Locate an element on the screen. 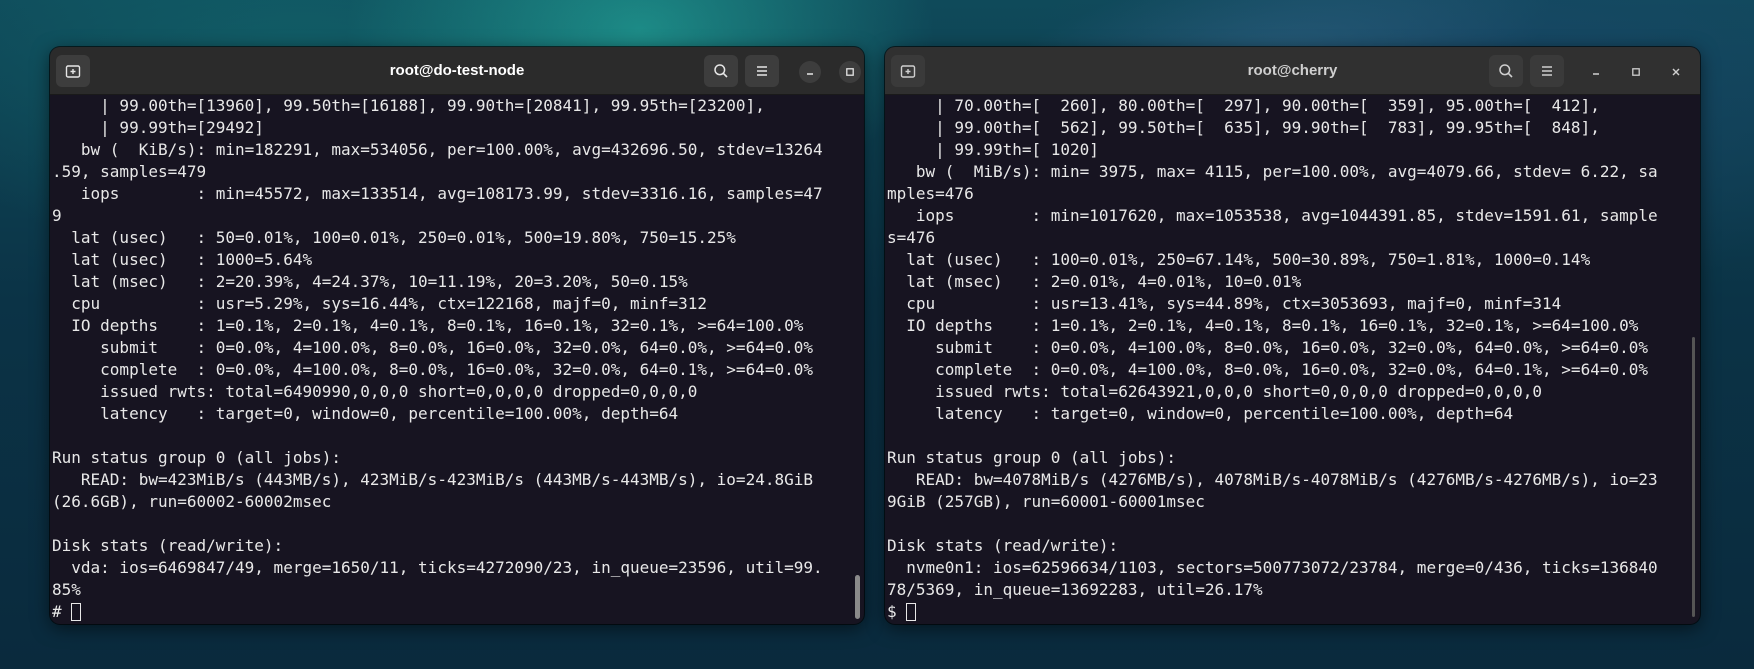  terminal-line: lat (usec) : 1000=5.64% is located at coordinates (182, 259).